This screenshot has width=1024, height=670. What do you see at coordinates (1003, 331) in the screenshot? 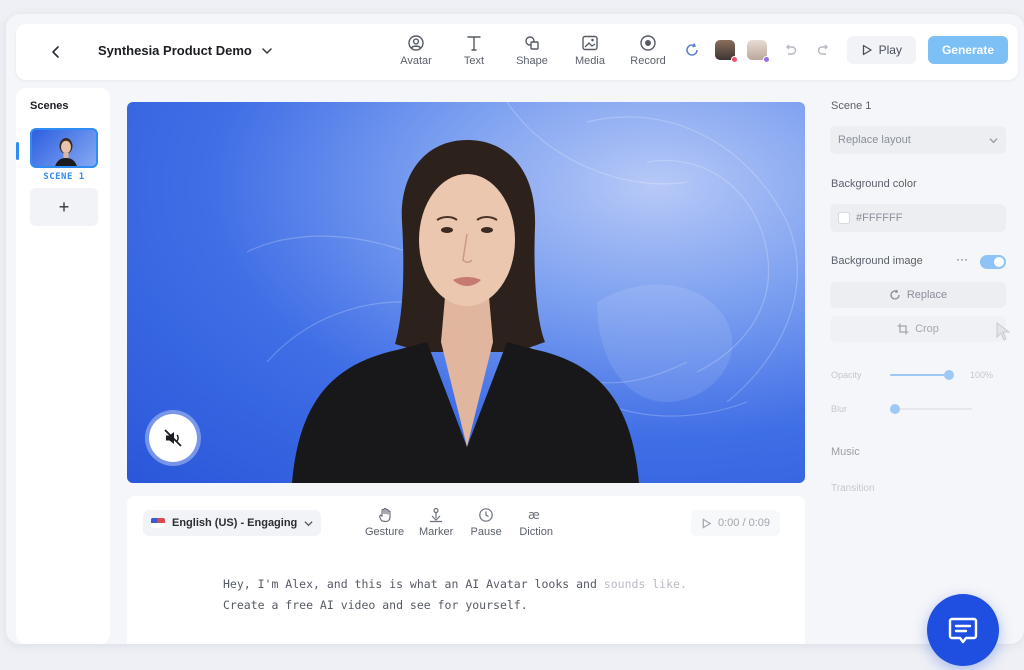
I see `mouse-cursor-icon` at bounding box center [1003, 331].